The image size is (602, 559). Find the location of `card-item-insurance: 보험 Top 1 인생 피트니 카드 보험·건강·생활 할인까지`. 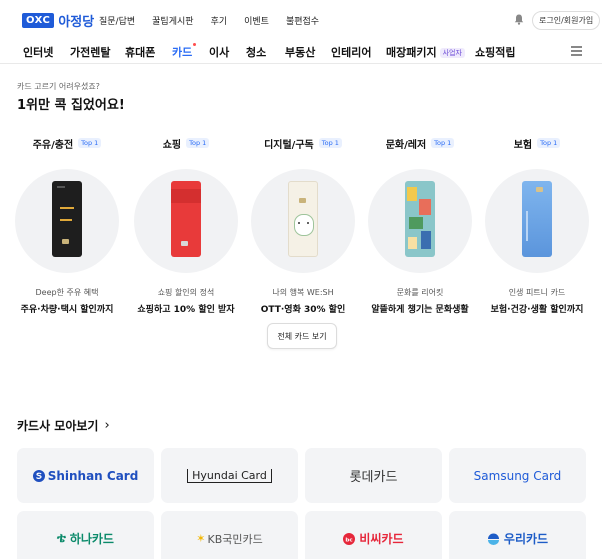

card-item-insurance: 보험 Top 1 인생 피트니 카드 보험·건강·생활 할인까지 is located at coordinates (537, 225).